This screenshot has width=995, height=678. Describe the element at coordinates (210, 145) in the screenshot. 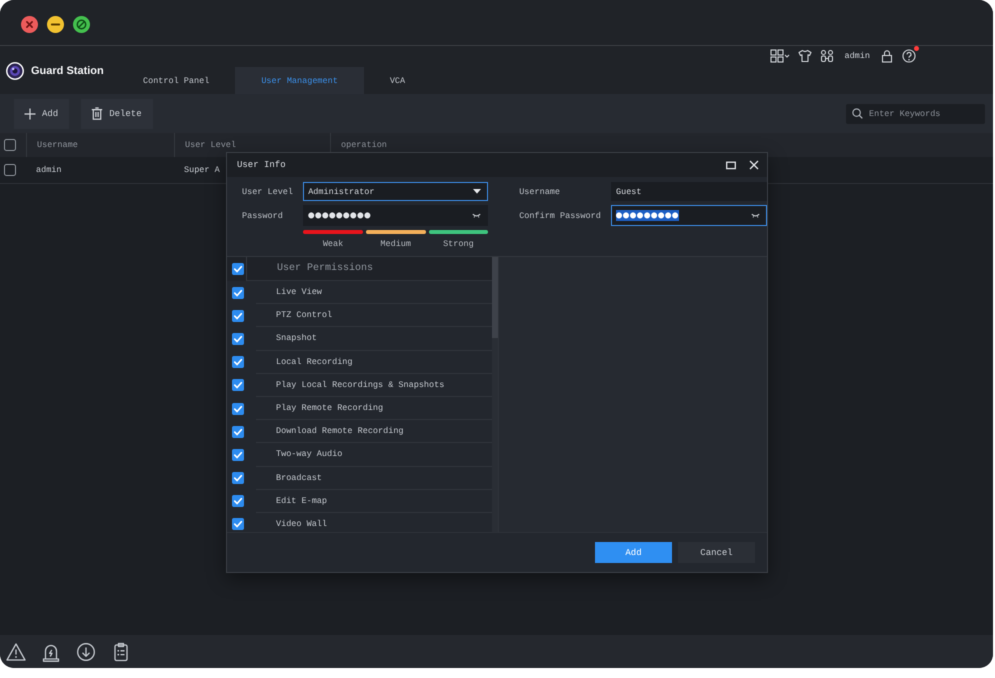

I see `column-header: User Level` at that location.